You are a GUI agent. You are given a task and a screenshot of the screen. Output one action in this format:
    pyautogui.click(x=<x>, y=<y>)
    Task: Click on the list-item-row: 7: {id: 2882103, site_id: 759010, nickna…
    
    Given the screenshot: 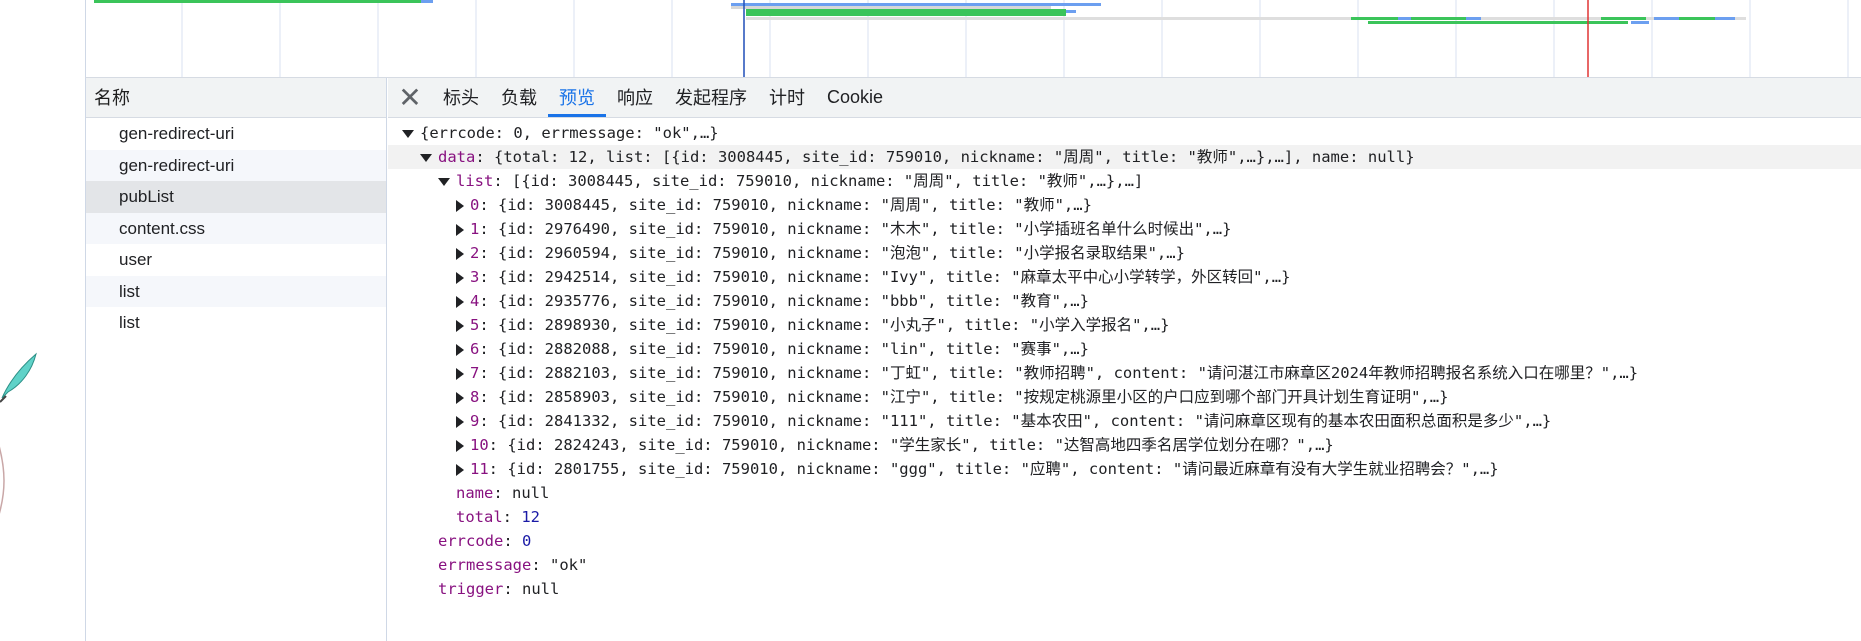 What is the action you would take?
    pyautogui.click(x=1124, y=373)
    